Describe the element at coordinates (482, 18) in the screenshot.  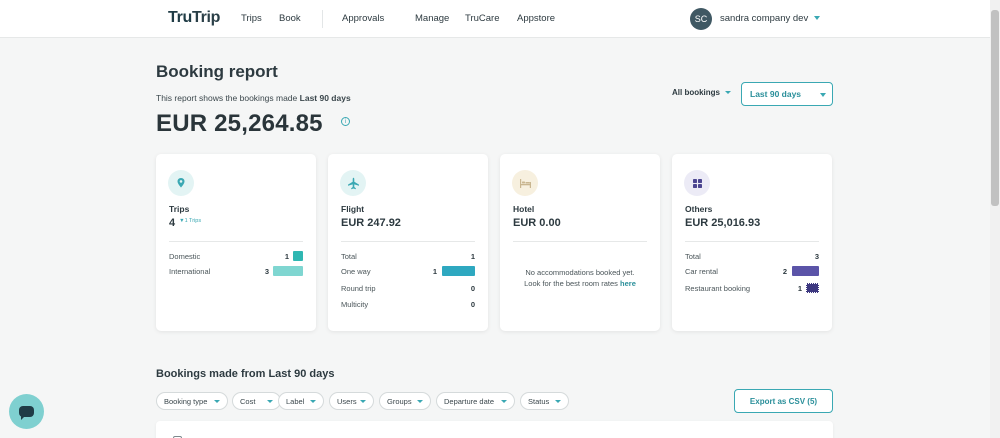
I see `nav-trucare: TruCare` at that location.